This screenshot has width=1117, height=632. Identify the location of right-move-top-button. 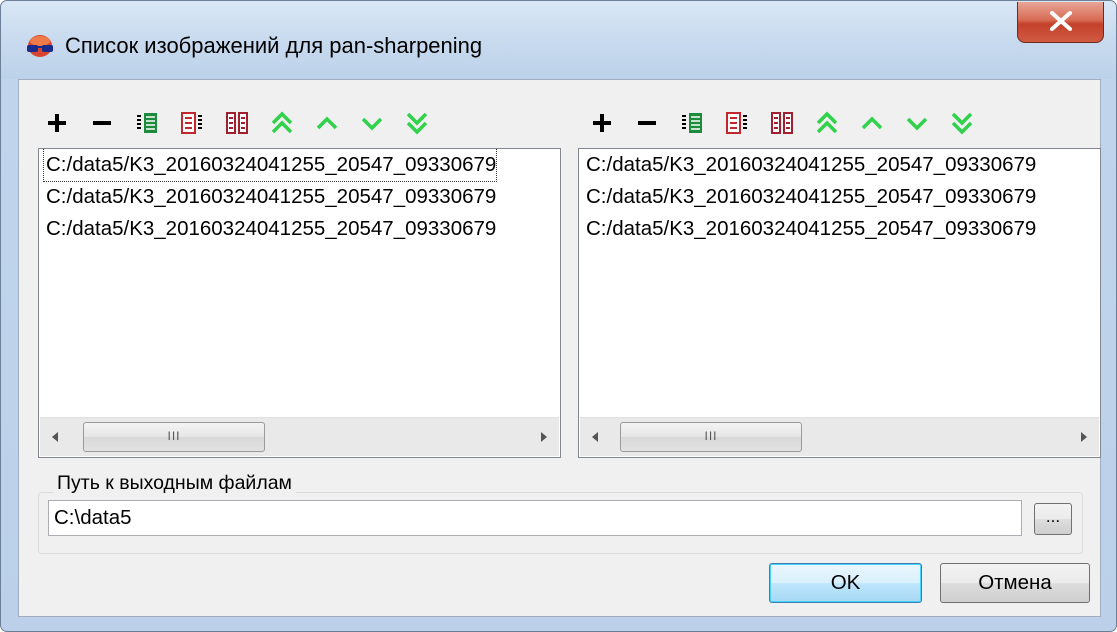
(827, 123).